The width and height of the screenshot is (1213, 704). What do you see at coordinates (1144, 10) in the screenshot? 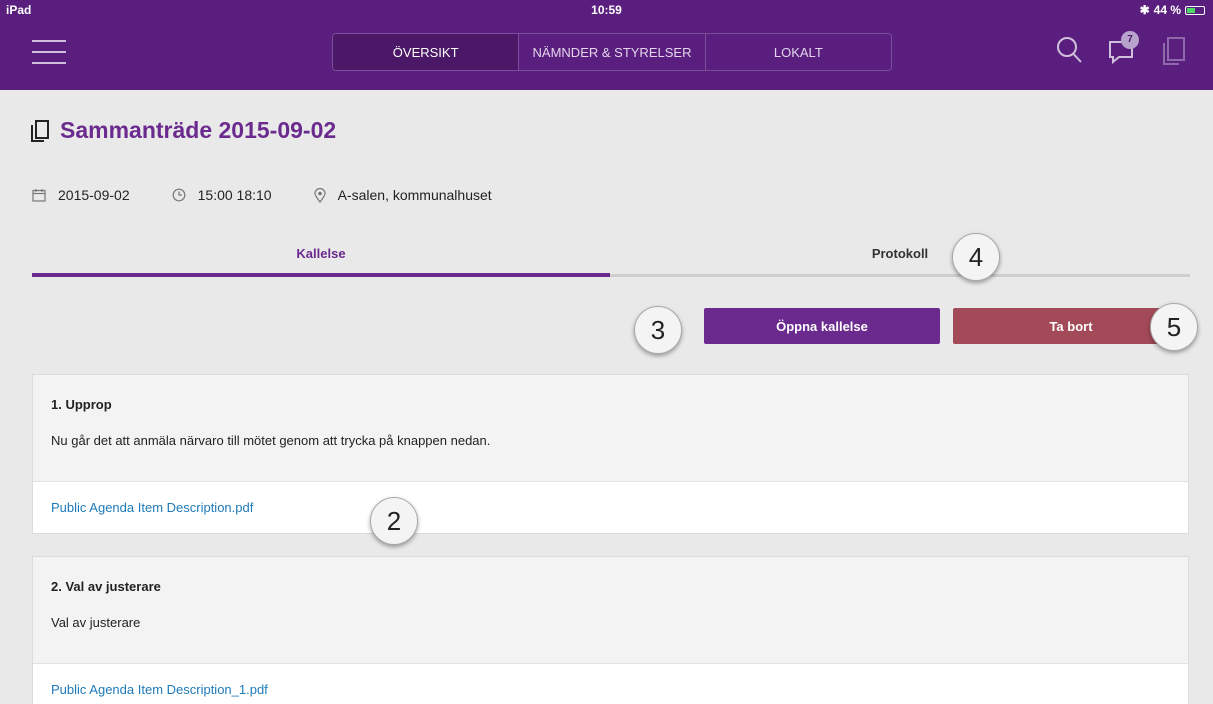
I see `bluetooth-icon: ✱` at bounding box center [1144, 10].